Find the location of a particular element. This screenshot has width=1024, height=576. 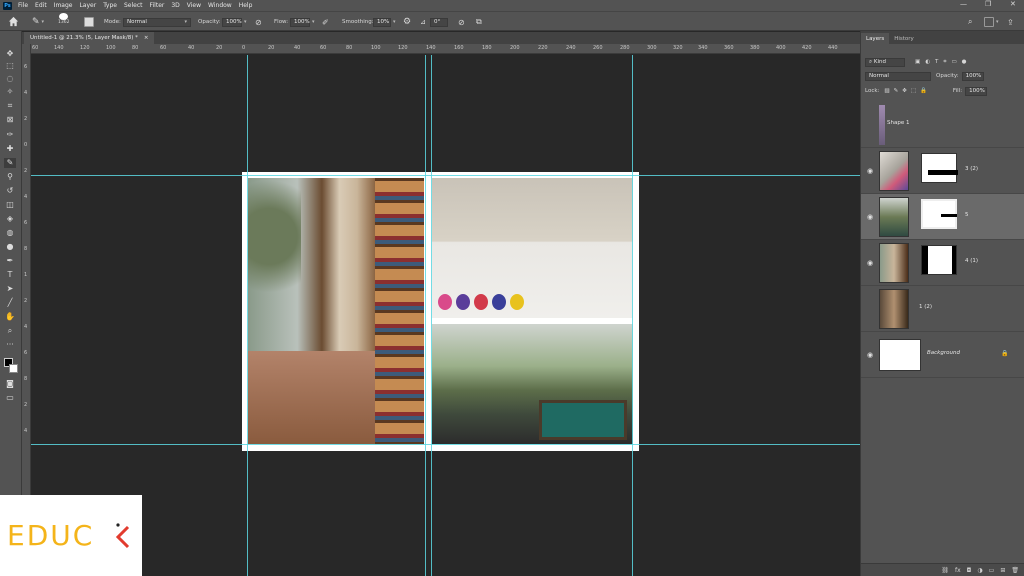

dodge-tool-icon: ● is located at coordinates (10, 247).